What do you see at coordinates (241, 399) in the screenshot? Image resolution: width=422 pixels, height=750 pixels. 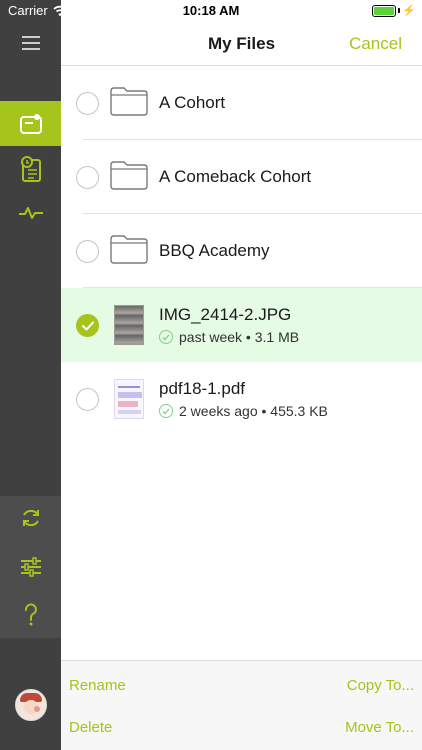 I see `list-item: pdf18-1.pdf 2 weeks ago • 455.3 KB` at bounding box center [241, 399].